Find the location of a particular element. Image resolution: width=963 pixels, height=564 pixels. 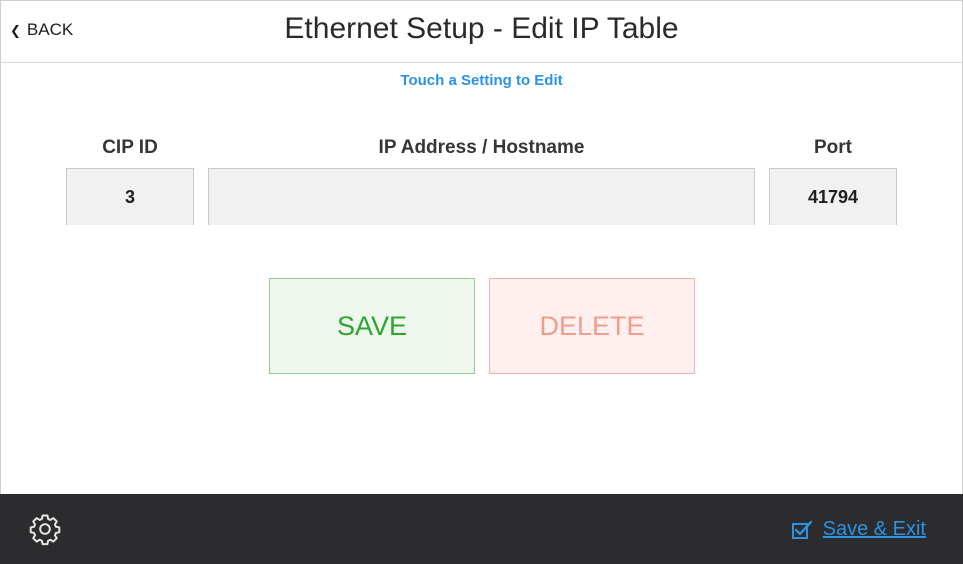

save-button-label: SAVE is located at coordinates (372, 325).